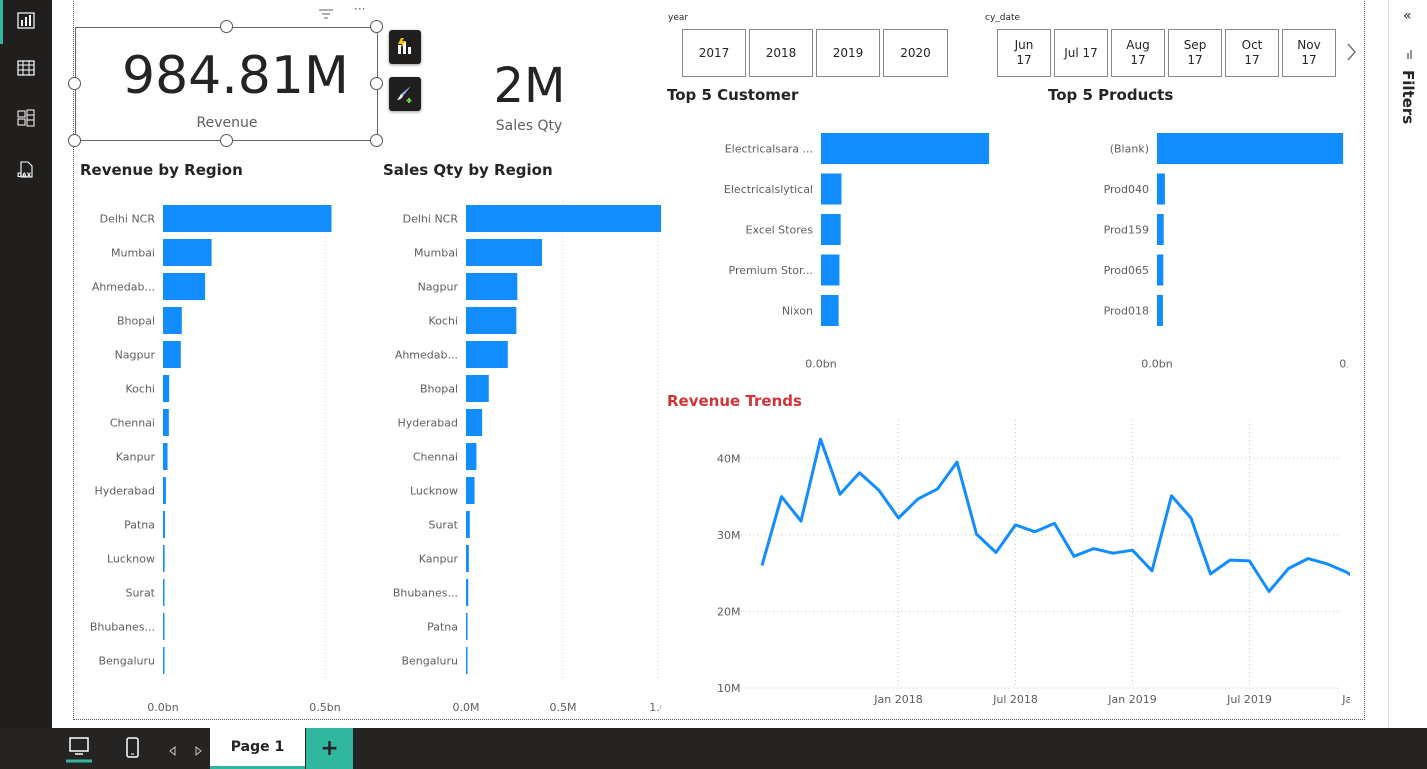 The image size is (1427, 769). Describe the element at coordinates (1249, 699) in the screenshot. I see `x-tick-label: Jul 2019` at that location.